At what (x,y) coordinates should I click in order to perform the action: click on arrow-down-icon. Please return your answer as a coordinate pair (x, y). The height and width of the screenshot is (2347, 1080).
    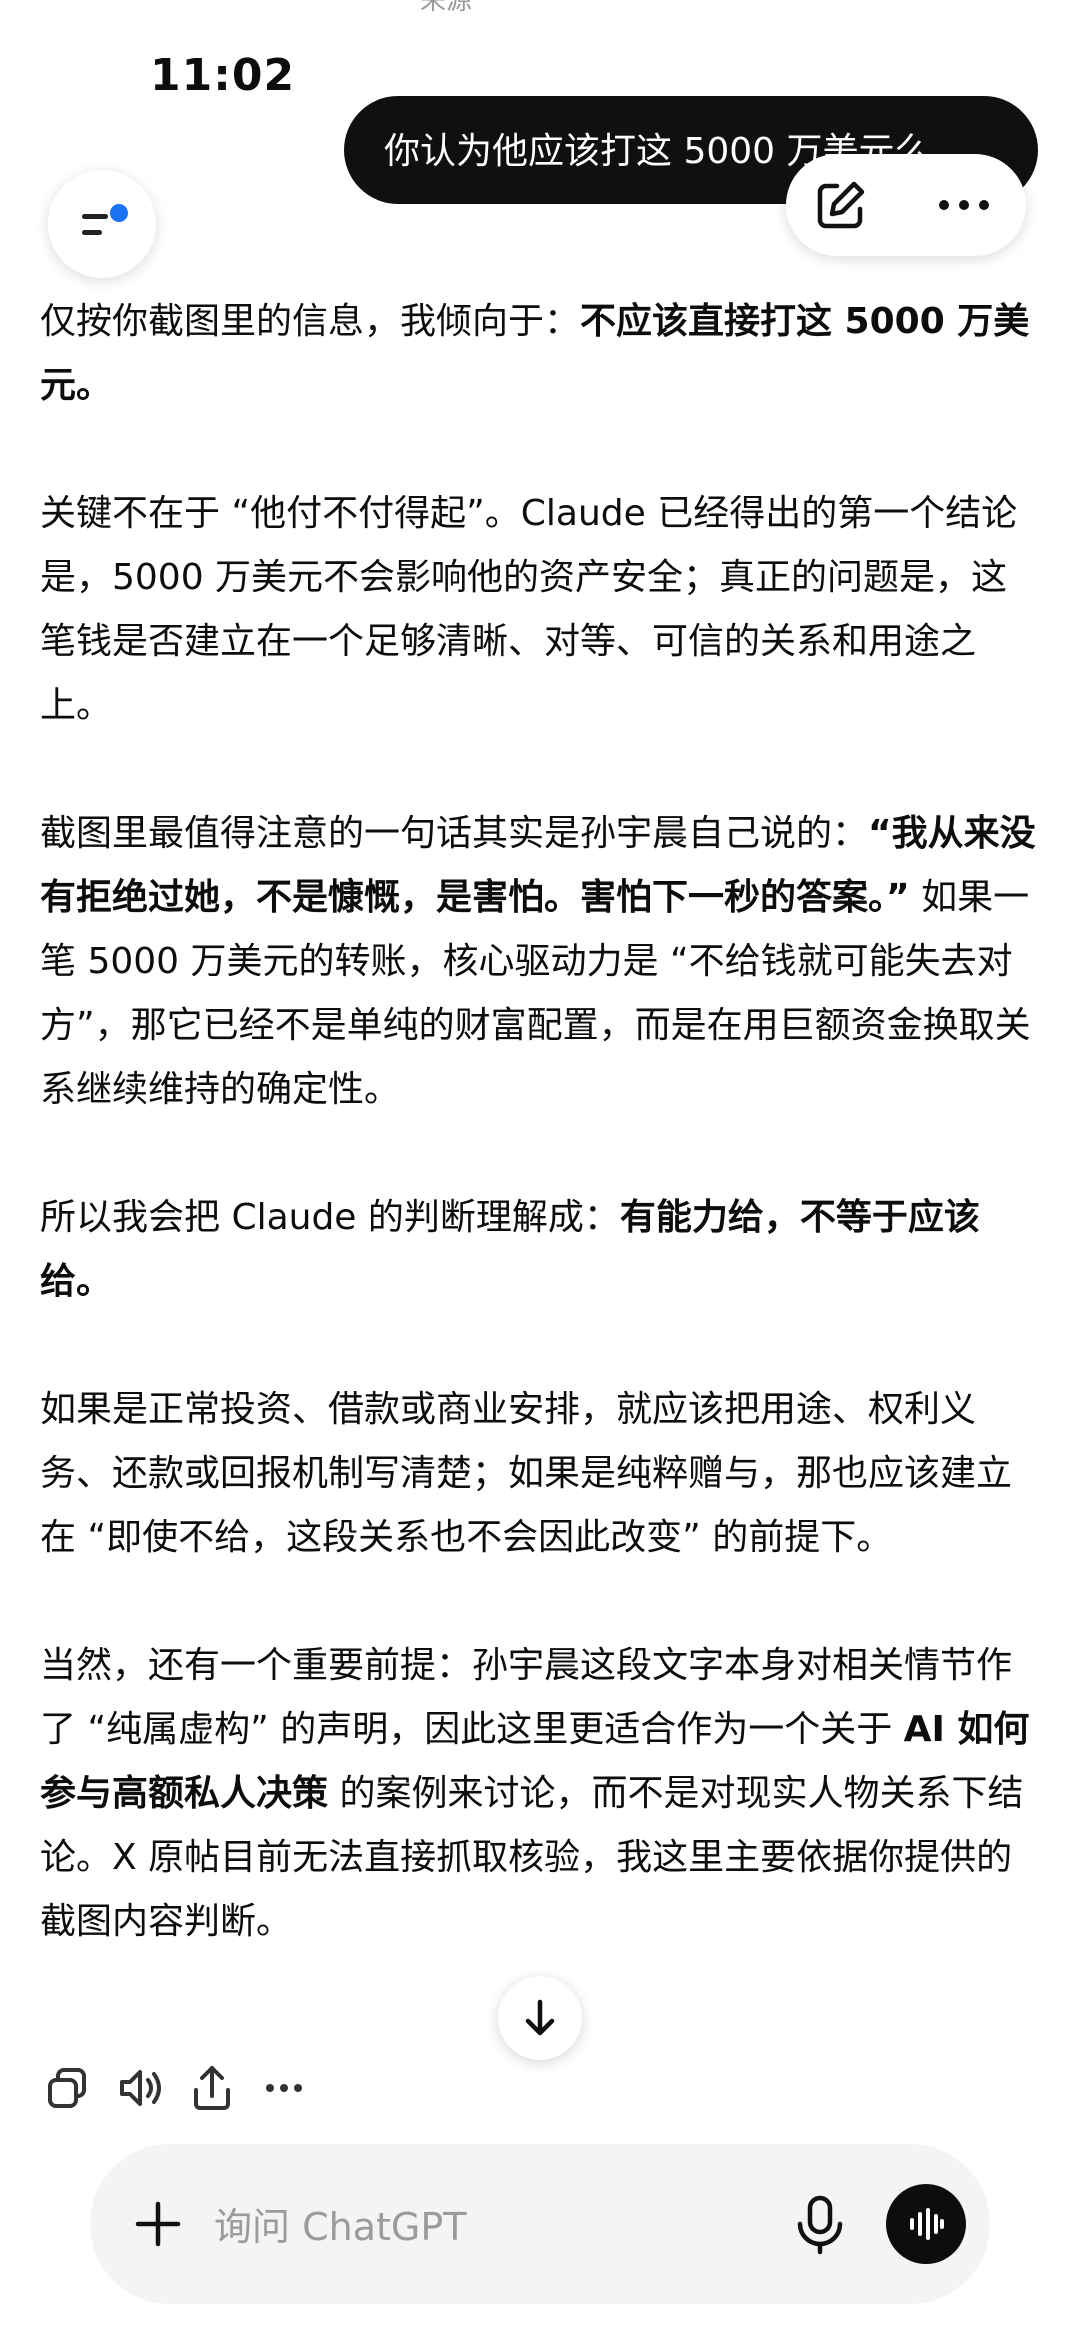
    Looking at the image, I should click on (540, 2017).